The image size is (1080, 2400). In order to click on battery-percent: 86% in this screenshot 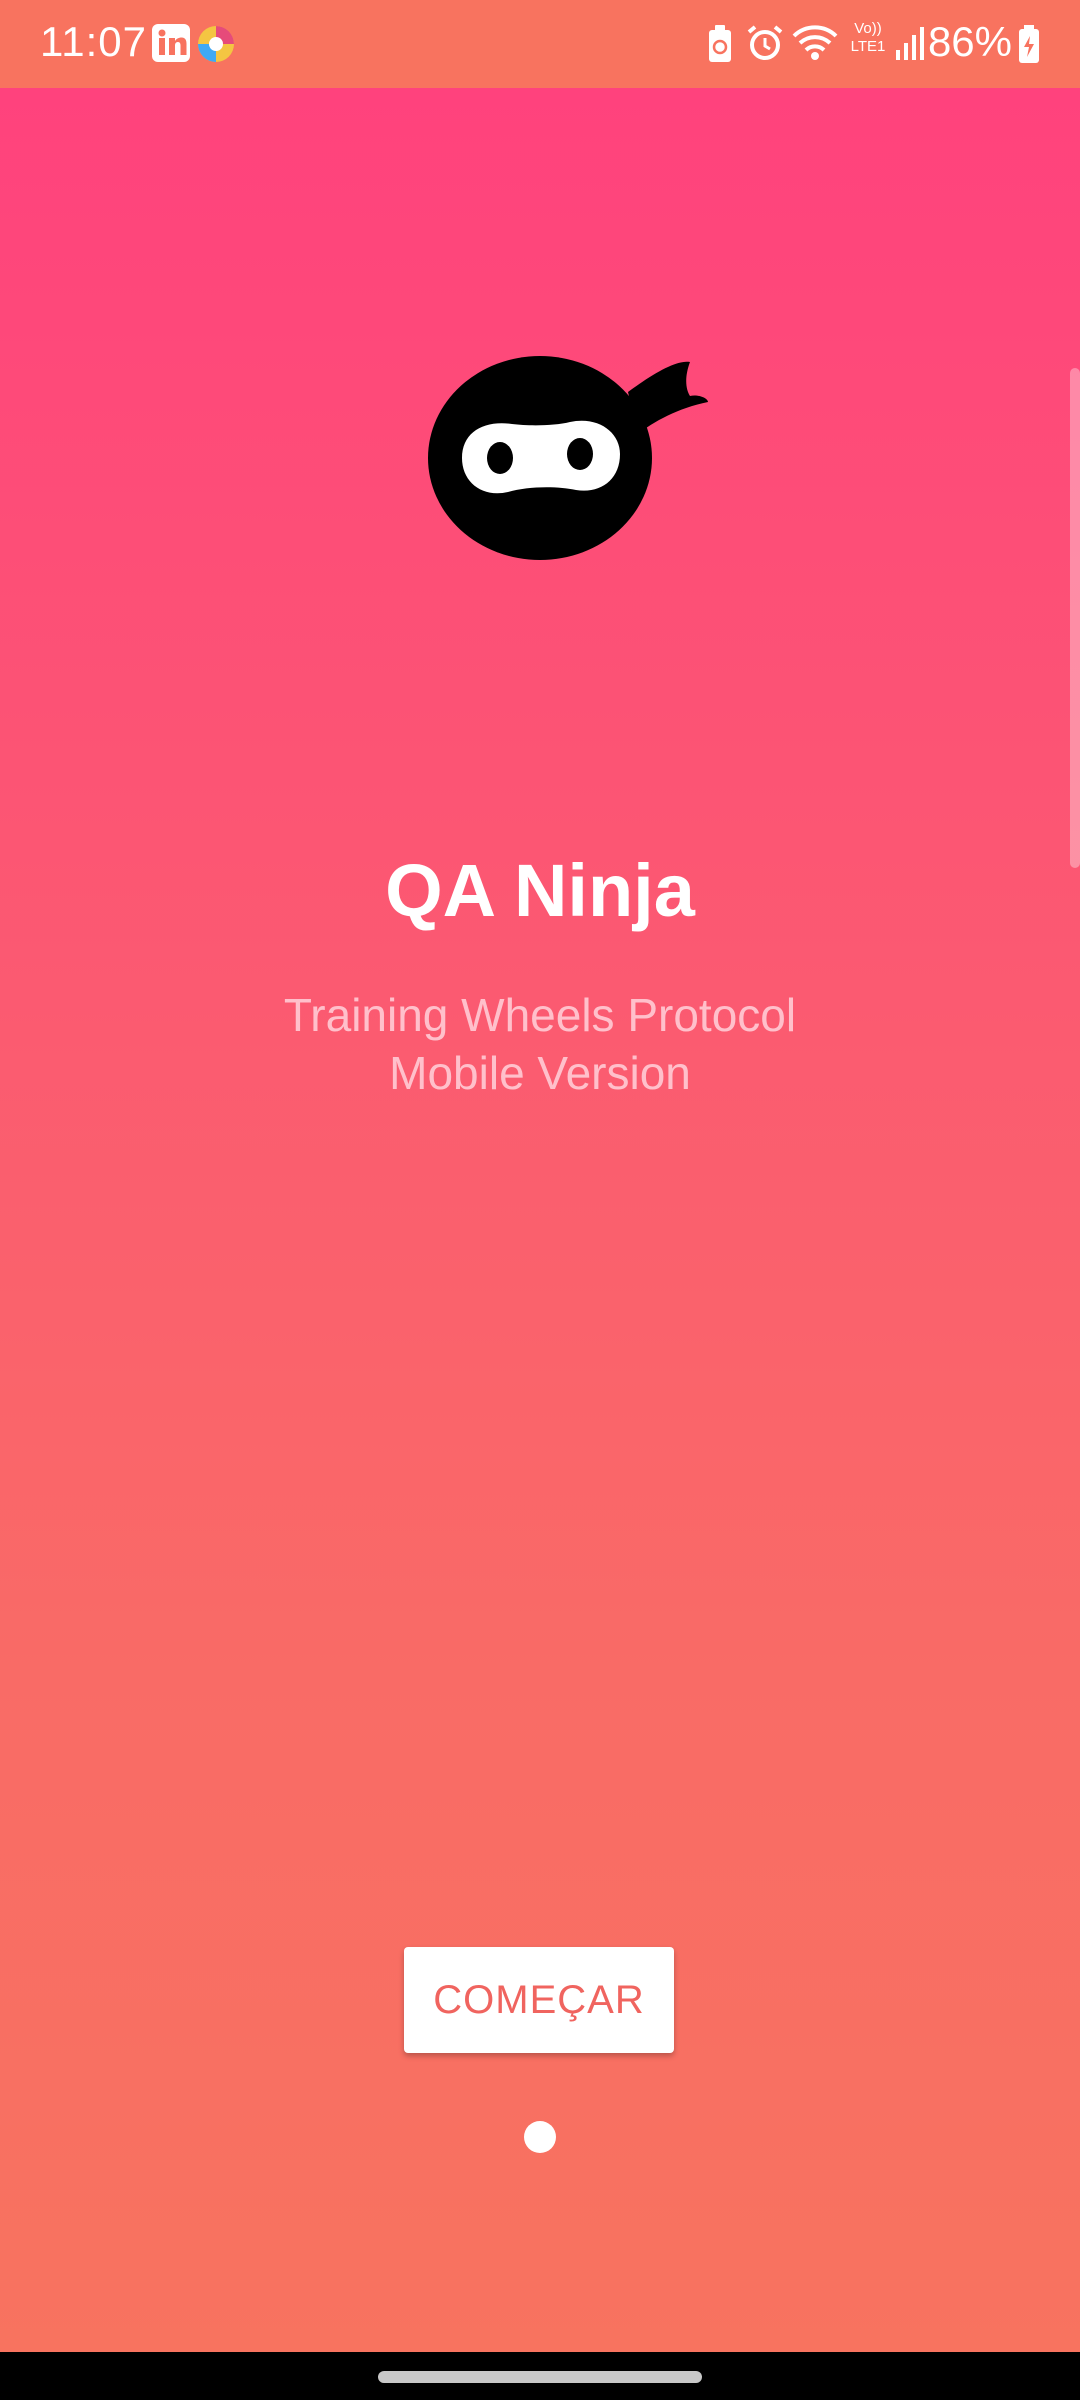, I will do `click(969, 41)`.